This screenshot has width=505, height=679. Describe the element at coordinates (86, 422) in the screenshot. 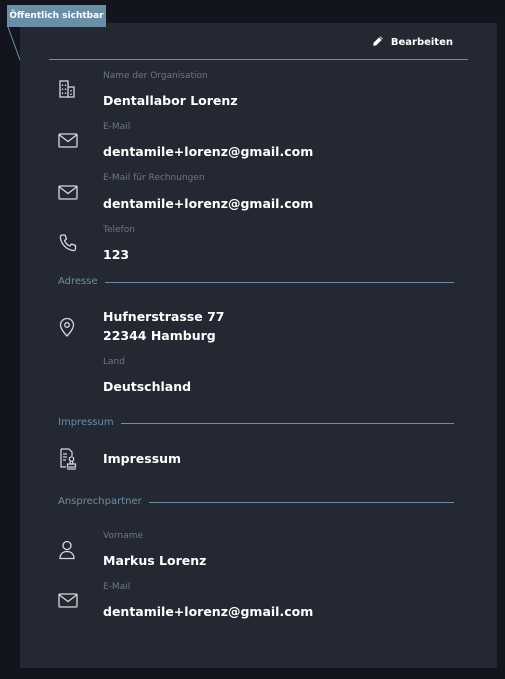

I see `imprint-section-title: Impressum` at that location.